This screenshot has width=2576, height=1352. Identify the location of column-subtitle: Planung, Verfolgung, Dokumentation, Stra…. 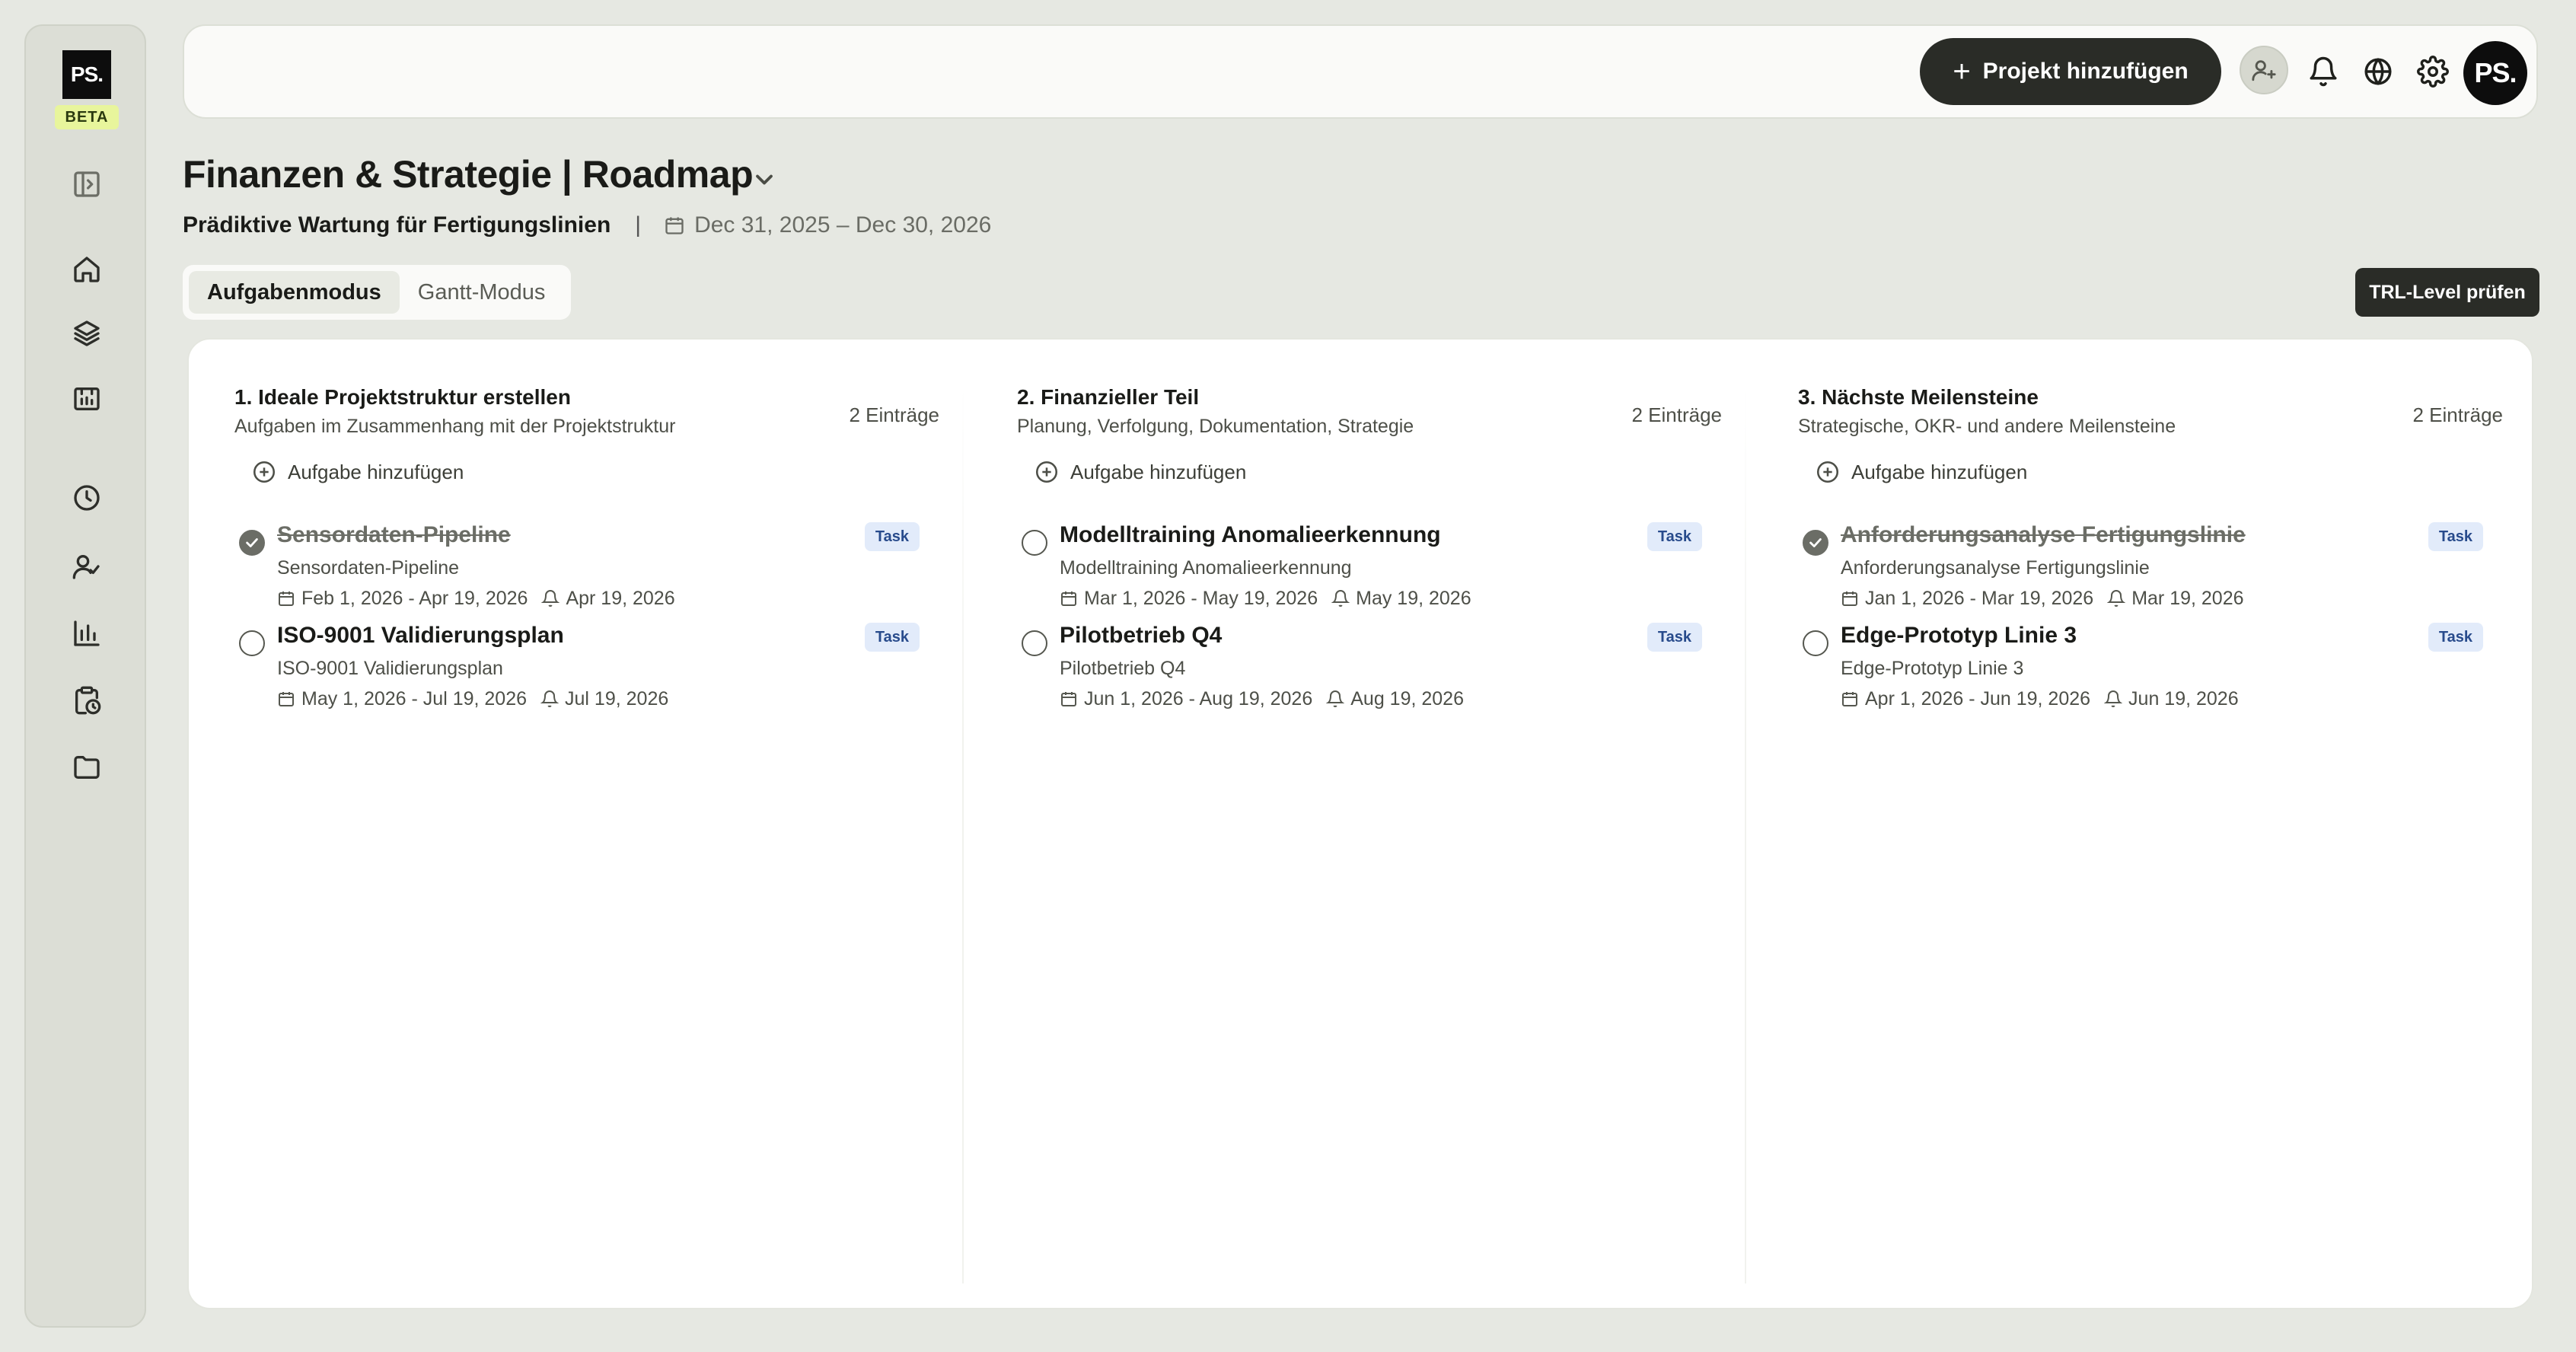
(1215, 426).